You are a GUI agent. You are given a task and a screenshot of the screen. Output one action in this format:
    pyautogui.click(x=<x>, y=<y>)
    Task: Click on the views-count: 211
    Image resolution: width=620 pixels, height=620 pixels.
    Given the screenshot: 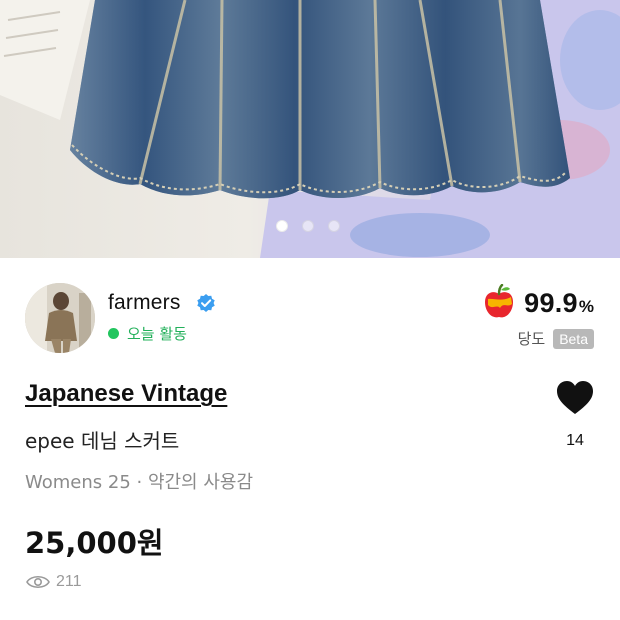 What is the action you would take?
    pyautogui.click(x=69, y=581)
    